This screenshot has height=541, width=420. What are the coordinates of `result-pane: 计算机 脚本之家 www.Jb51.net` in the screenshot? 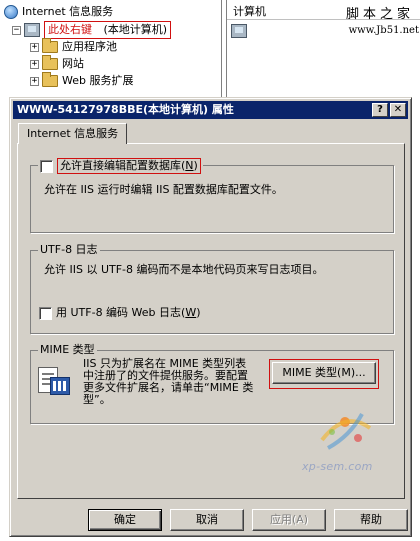 It's located at (323, 50).